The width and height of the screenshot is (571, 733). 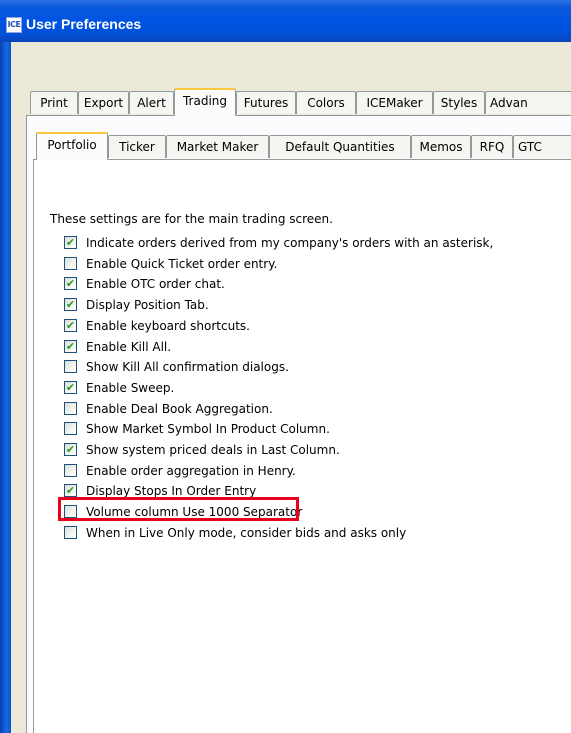 What do you see at coordinates (217, 146) in the screenshot?
I see `tab-market-maker: Market Maker` at bounding box center [217, 146].